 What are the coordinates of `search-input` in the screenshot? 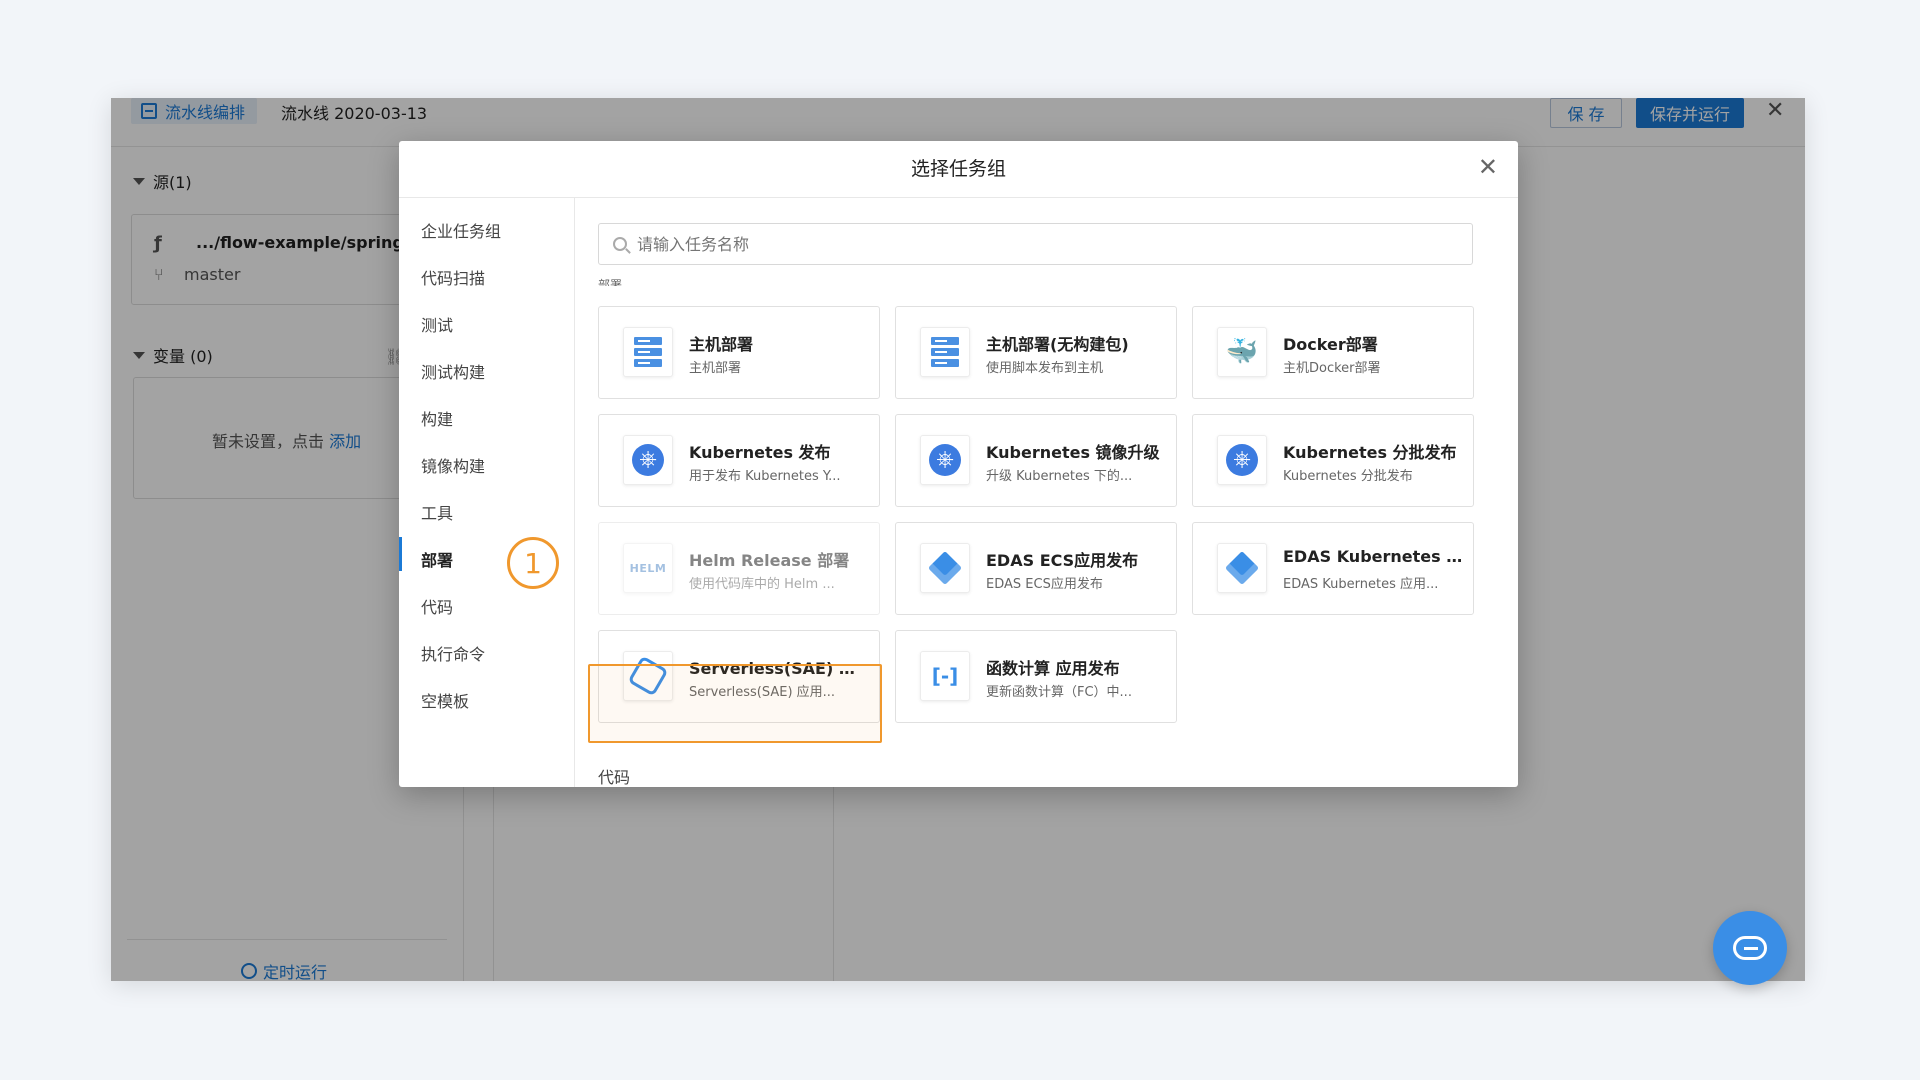 It's located at (1037, 244).